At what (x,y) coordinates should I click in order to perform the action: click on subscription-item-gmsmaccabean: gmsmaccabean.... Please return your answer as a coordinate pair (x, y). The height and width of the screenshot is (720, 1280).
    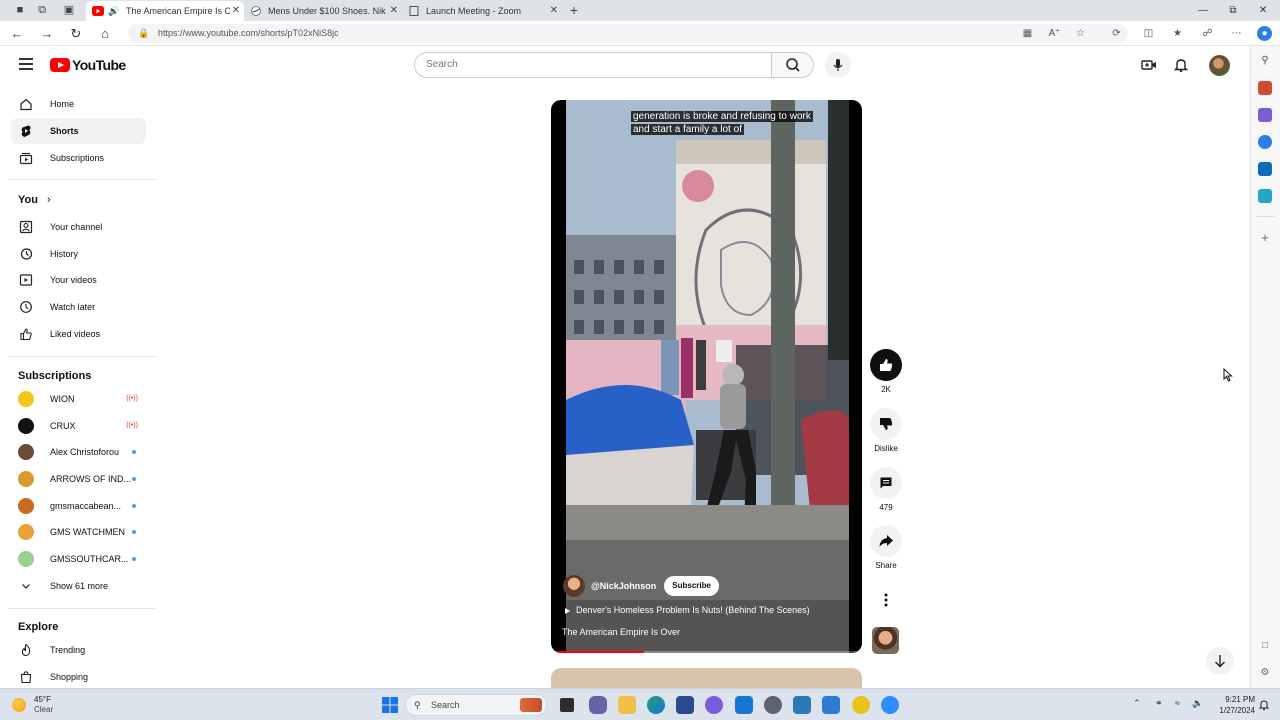
    Looking at the image, I should click on (78, 506).